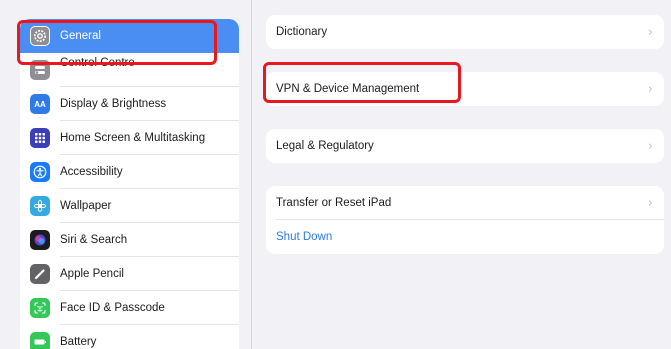 The height and width of the screenshot is (349, 671). I want to click on sidebar-item-general: General, so click(129, 36).